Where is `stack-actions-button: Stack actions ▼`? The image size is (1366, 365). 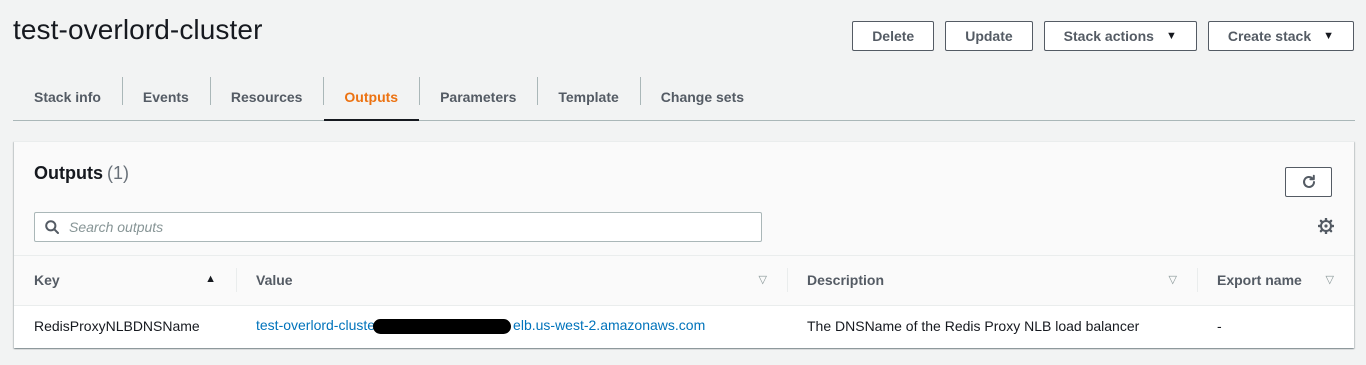
stack-actions-button: Stack actions ▼ is located at coordinates (1120, 36).